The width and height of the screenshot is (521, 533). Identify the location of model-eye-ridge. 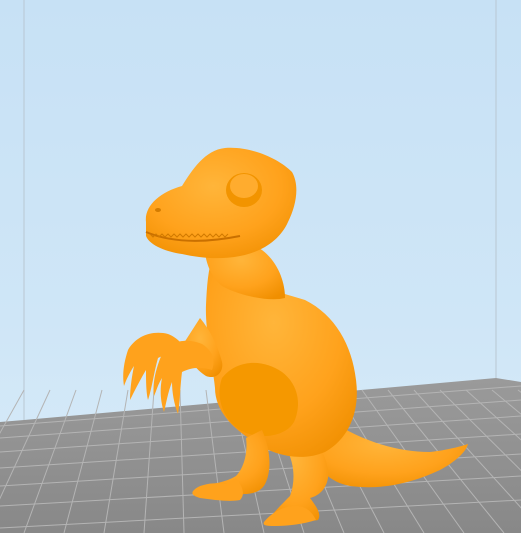
(244, 186).